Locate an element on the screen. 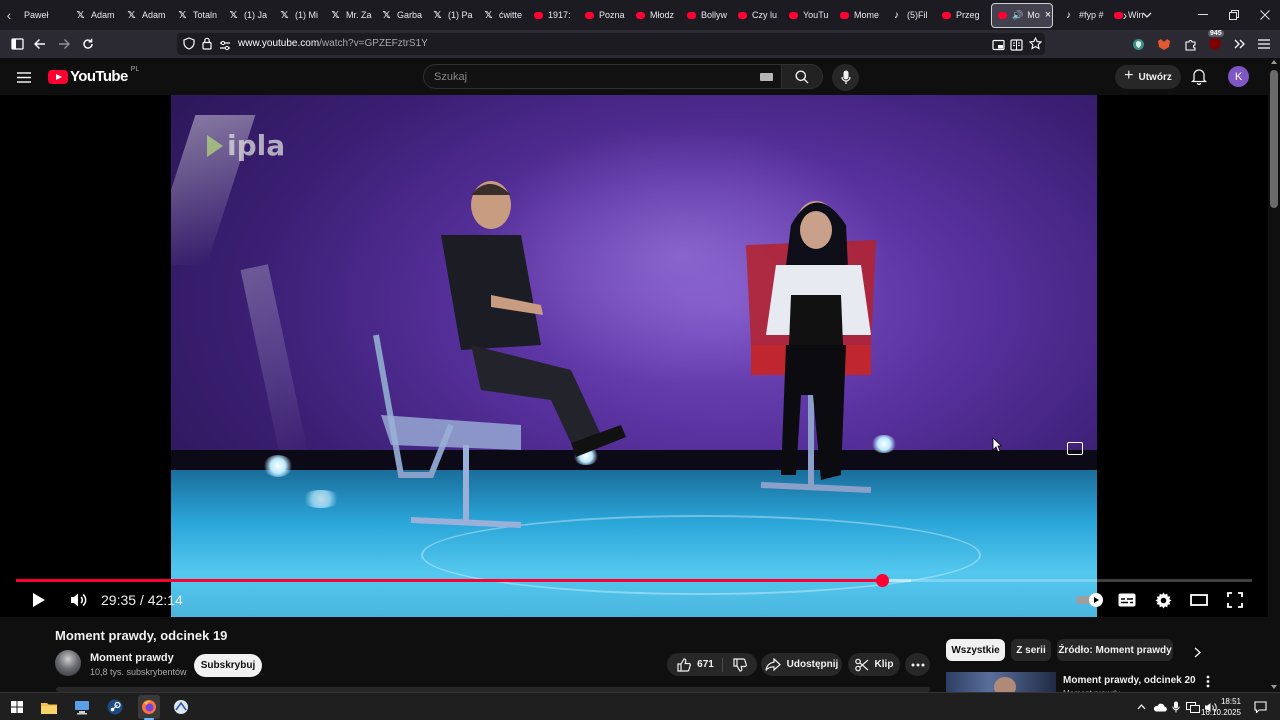 This screenshot has height=720, width=1280. chips-next-icon is located at coordinates (1198, 654).